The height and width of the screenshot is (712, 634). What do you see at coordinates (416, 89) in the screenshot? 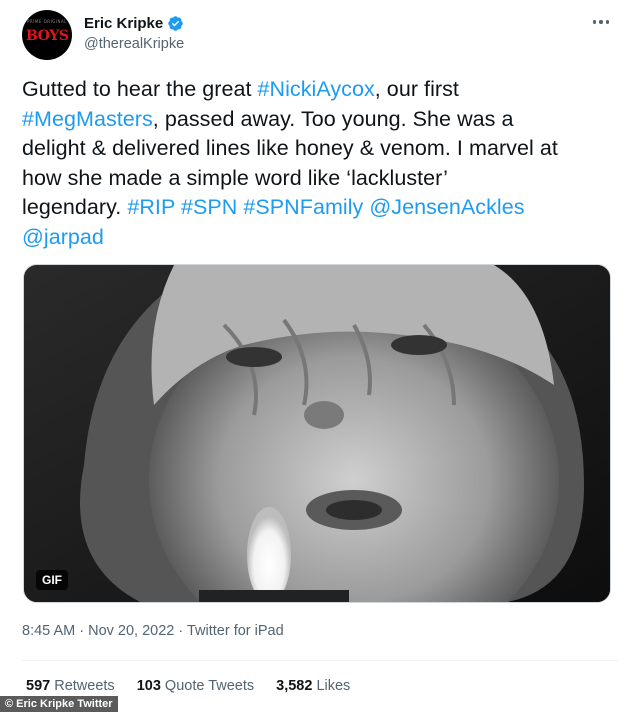
I see `tweet-text-segment: , our first` at bounding box center [416, 89].